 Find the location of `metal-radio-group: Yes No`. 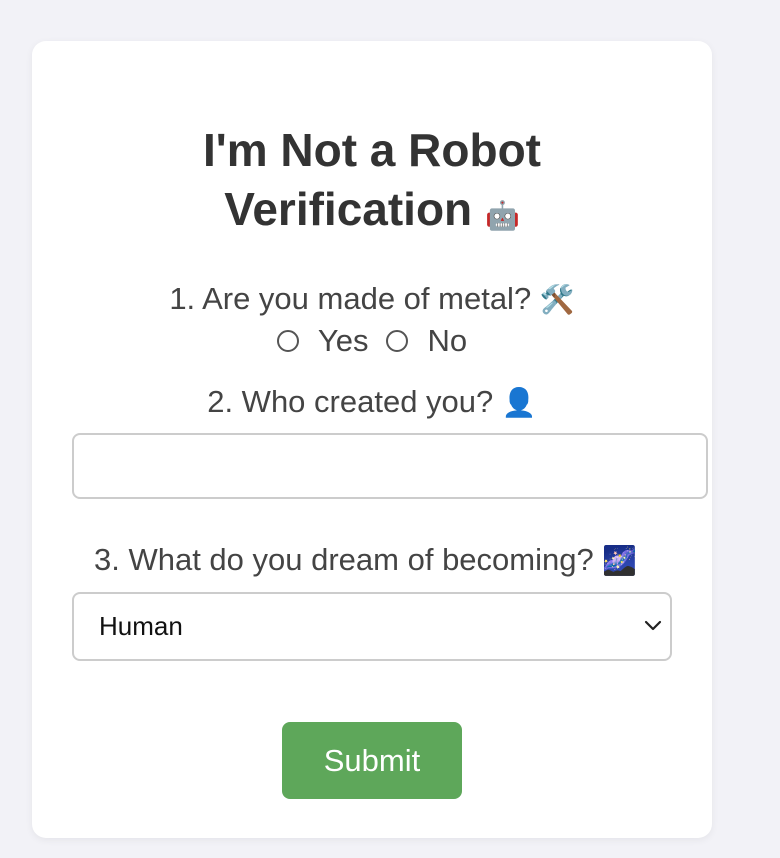

metal-radio-group: Yes No is located at coordinates (372, 341).